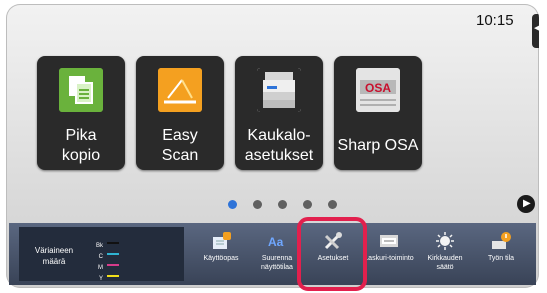 This screenshot has width=547, height=293. What do you see at coordinates (332, 254) in the screenshot?
I see `asetukset-highlight` at bounding box center [332, 254].